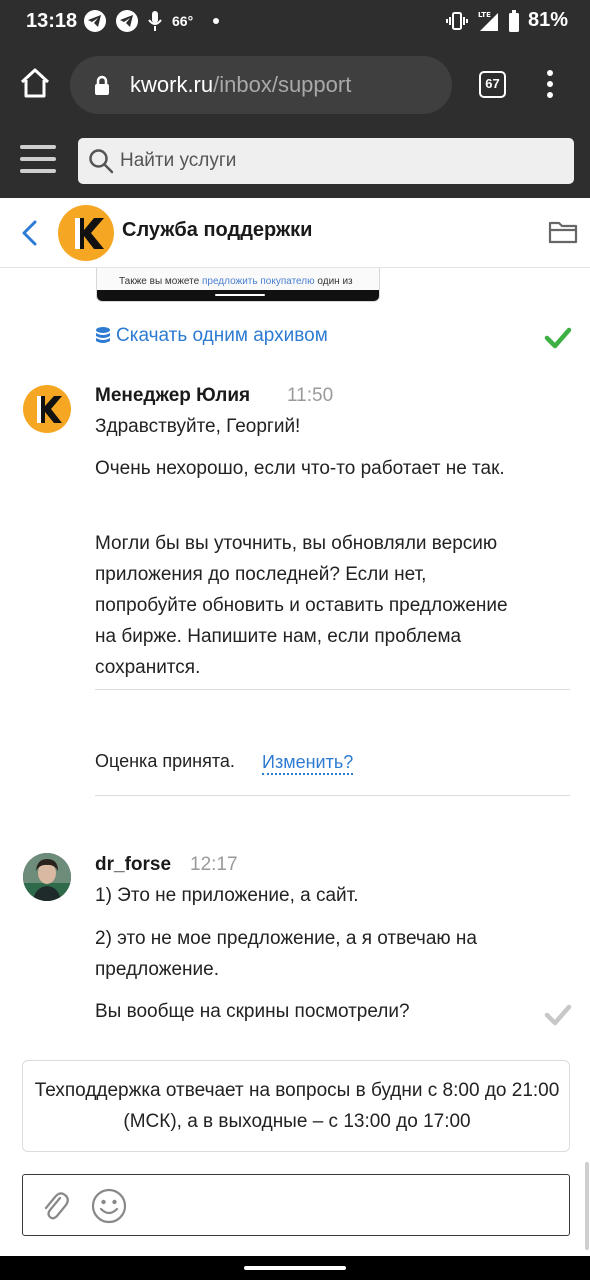 This screenshot has width=590, height=1280. Describe the element at coordinates (217, 230) in the screenshot. I see `chat-title: Служба поддержки` at that location.